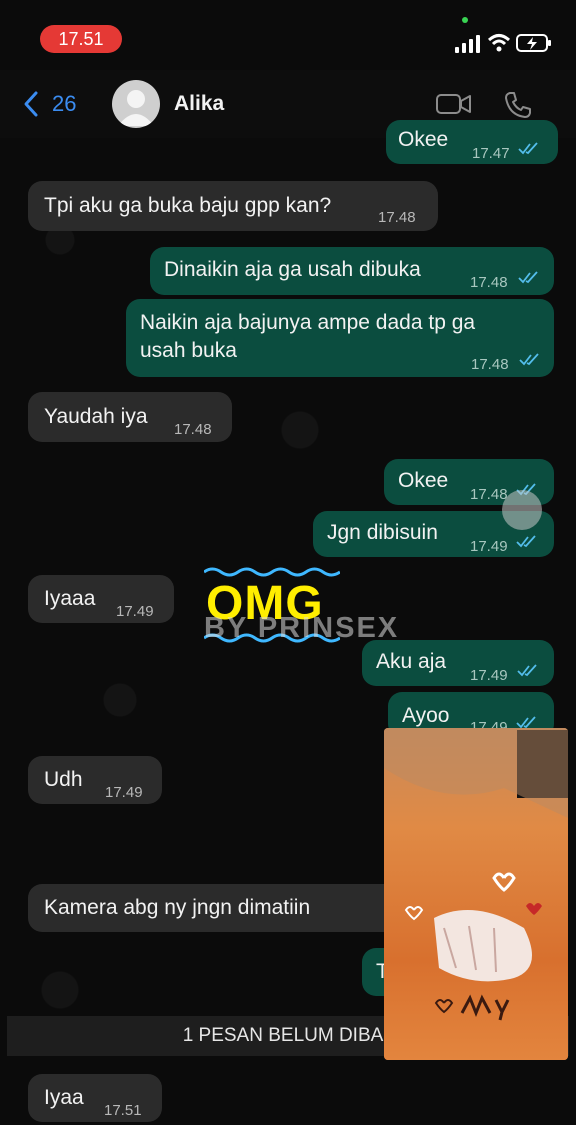  What do you see at coordinates (465, 20) in the screenshot?
I see `camera-in-use-dot` at bounding box center [465, 20].